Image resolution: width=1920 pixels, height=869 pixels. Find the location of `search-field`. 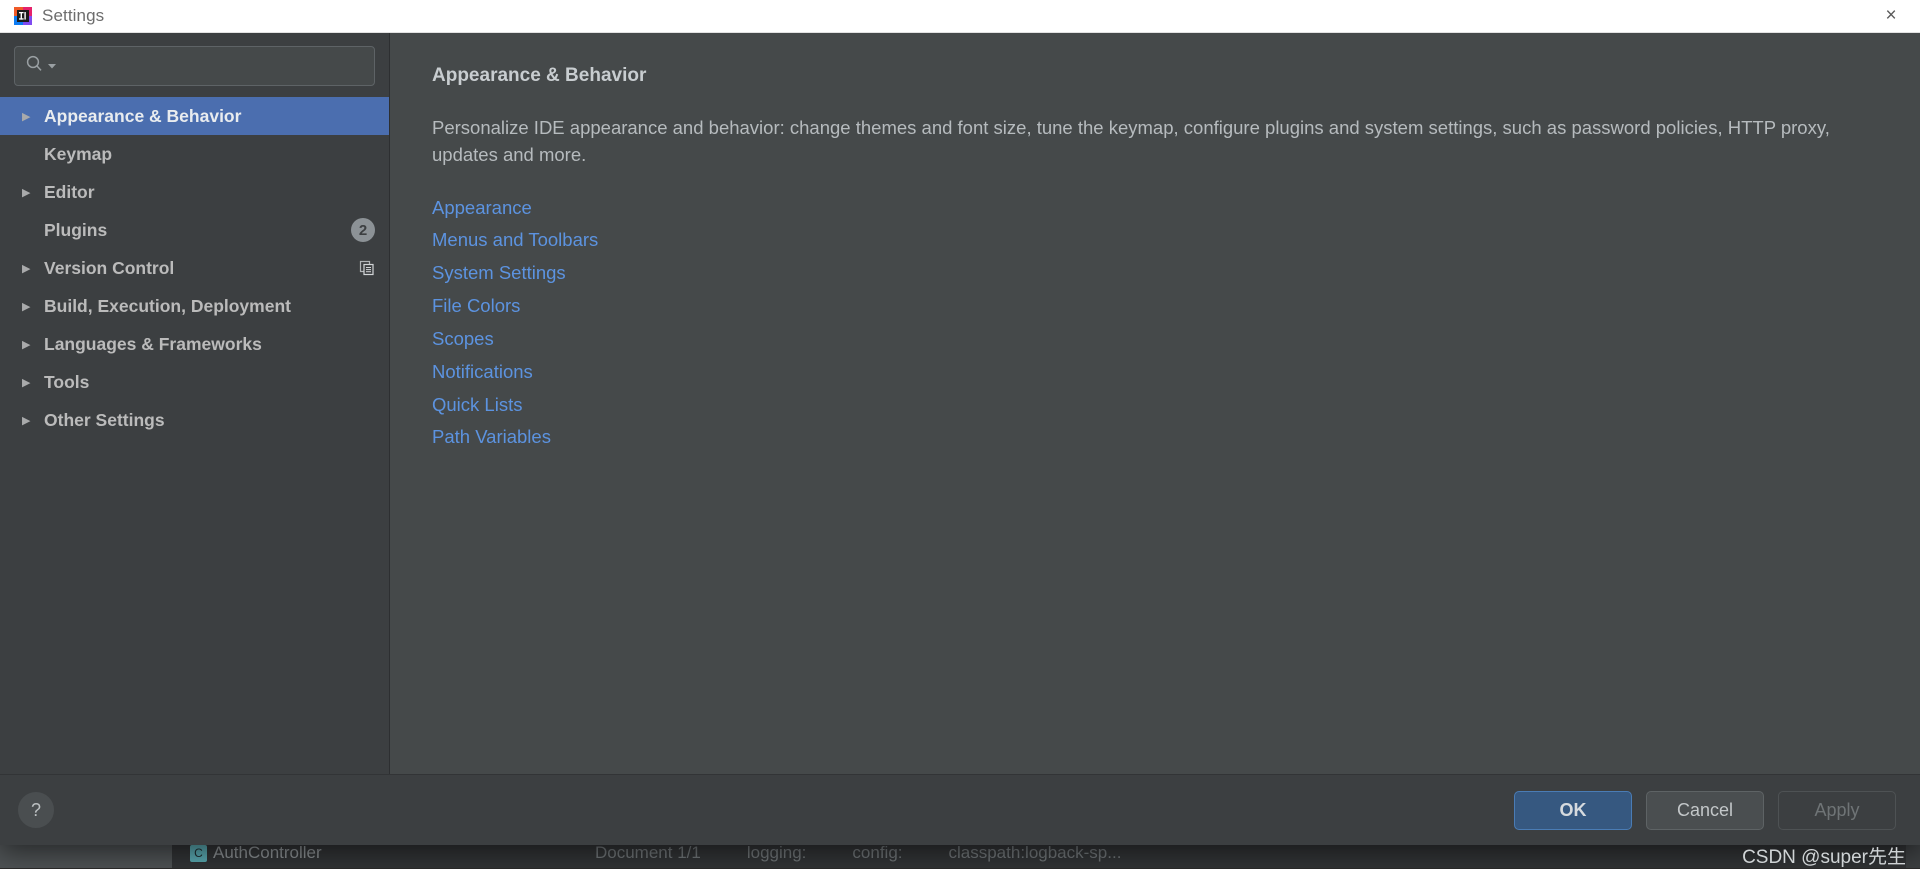

search-field is located at coordinates (194, 66).